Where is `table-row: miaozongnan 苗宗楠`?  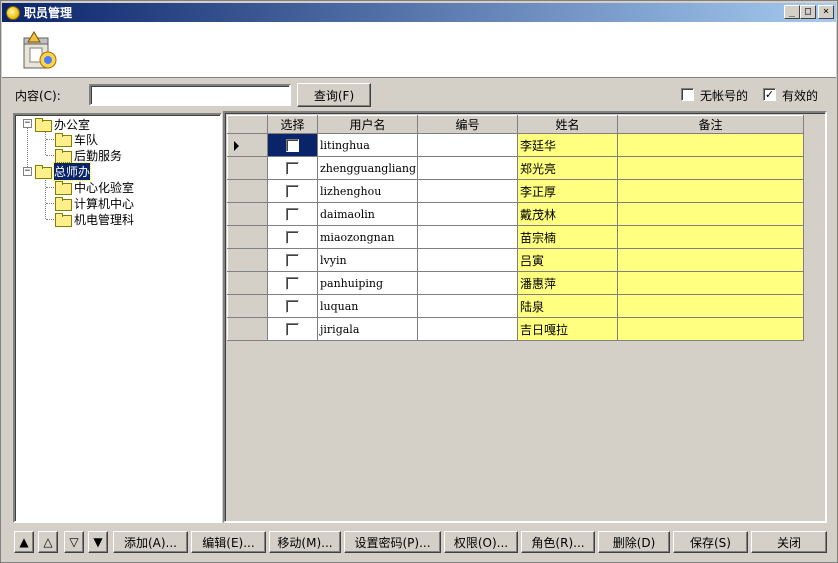
table-row: miaozongnan 苗宗楠 is located at coordinates (515, 237).